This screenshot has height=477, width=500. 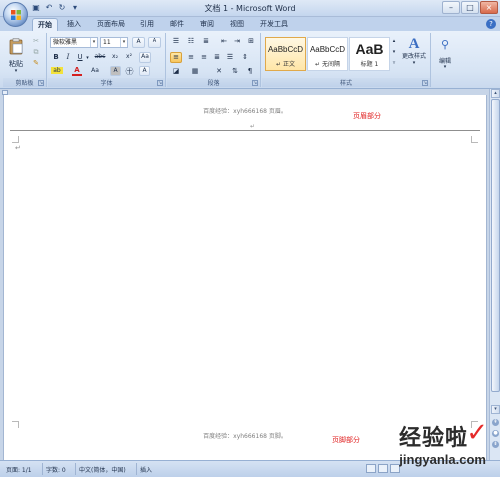 What do you see at coordinates (57, 70) in the screenshot?
I see `highlight-button: ab` at bounding box center [57, 70].